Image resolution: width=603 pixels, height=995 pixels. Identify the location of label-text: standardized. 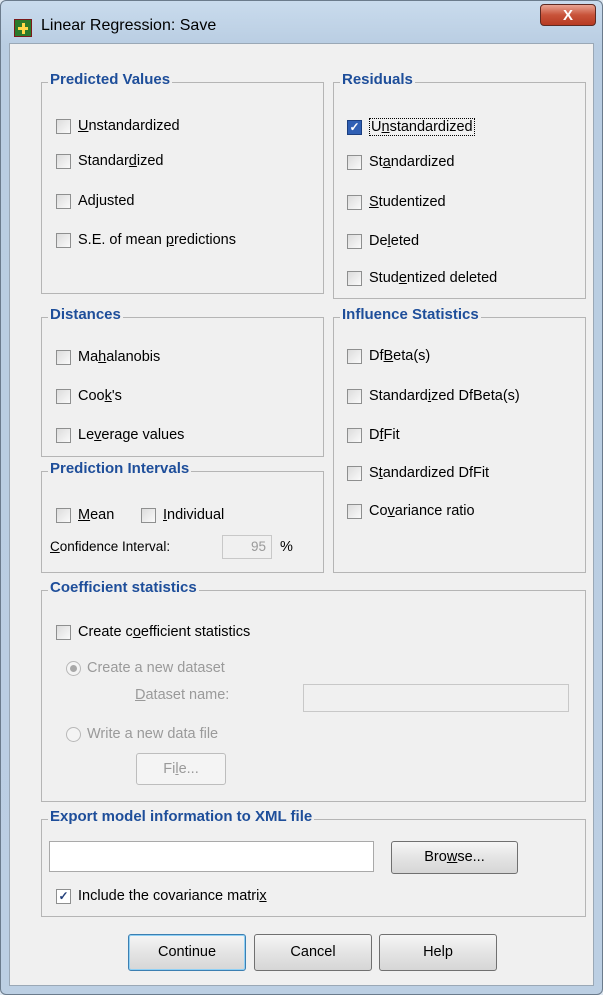
(431, 127).